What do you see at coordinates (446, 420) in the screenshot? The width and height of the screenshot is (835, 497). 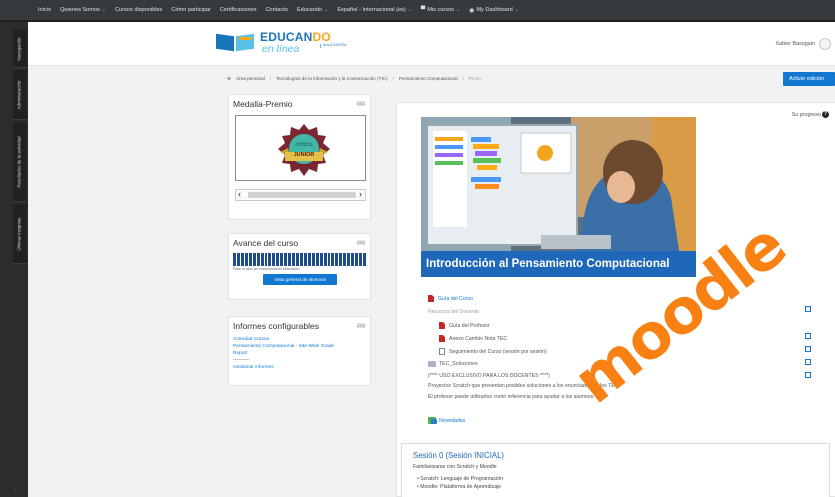 I see `course-activity: Novedades` at bounding box center [446, 420].